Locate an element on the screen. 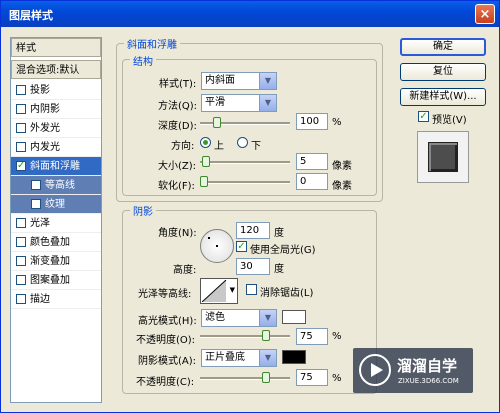  size-slider-track is located at coordinates (245, 162).